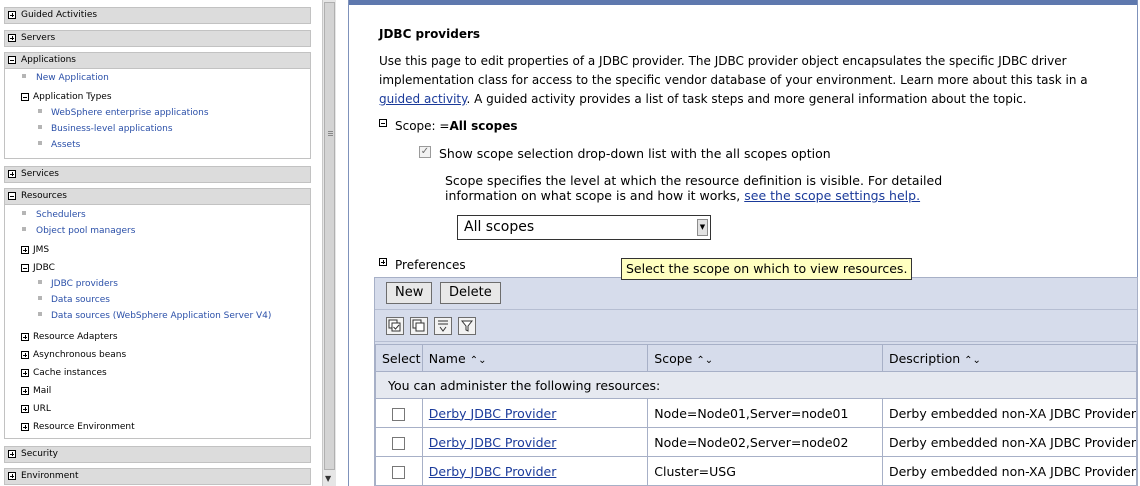 The image size is (1140, 486). I want to click on new-button: New, so click(409, 293).